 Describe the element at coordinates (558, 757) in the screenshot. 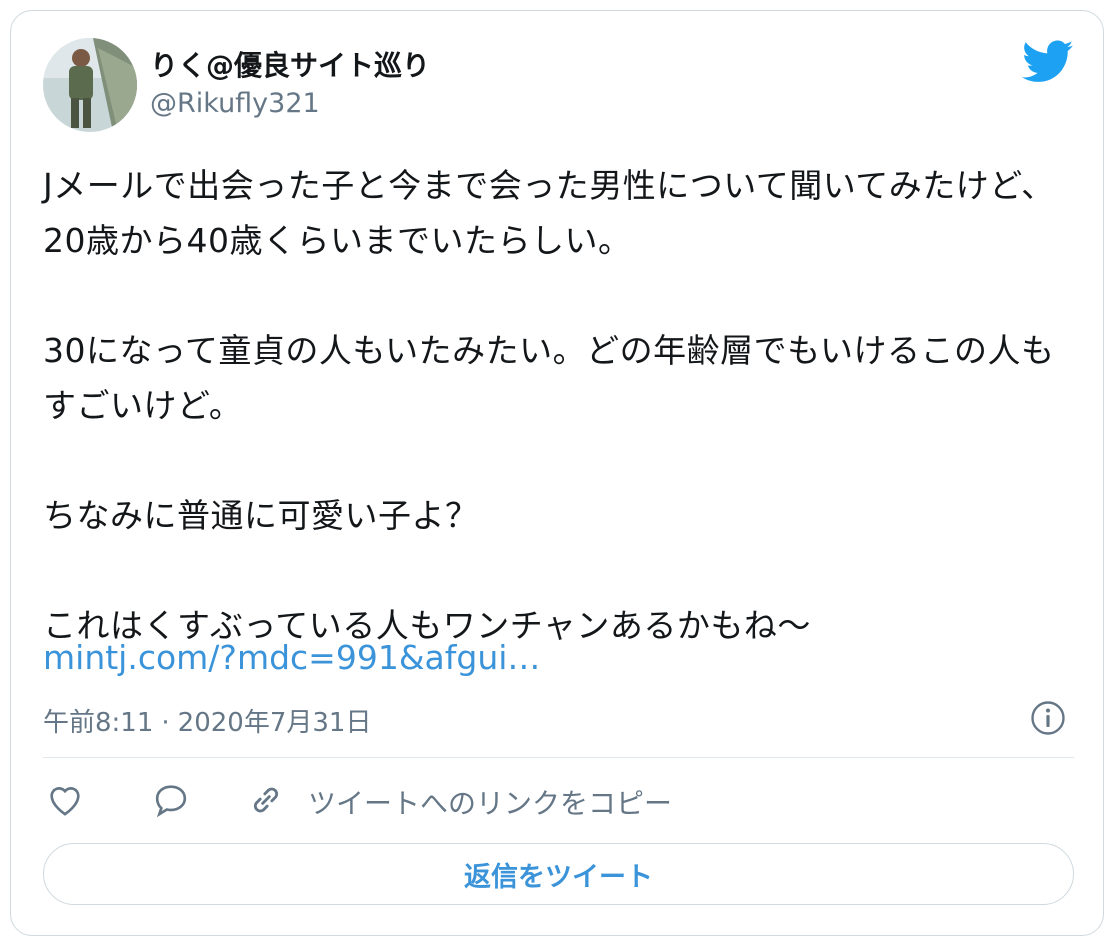

I see `divider` at that location.